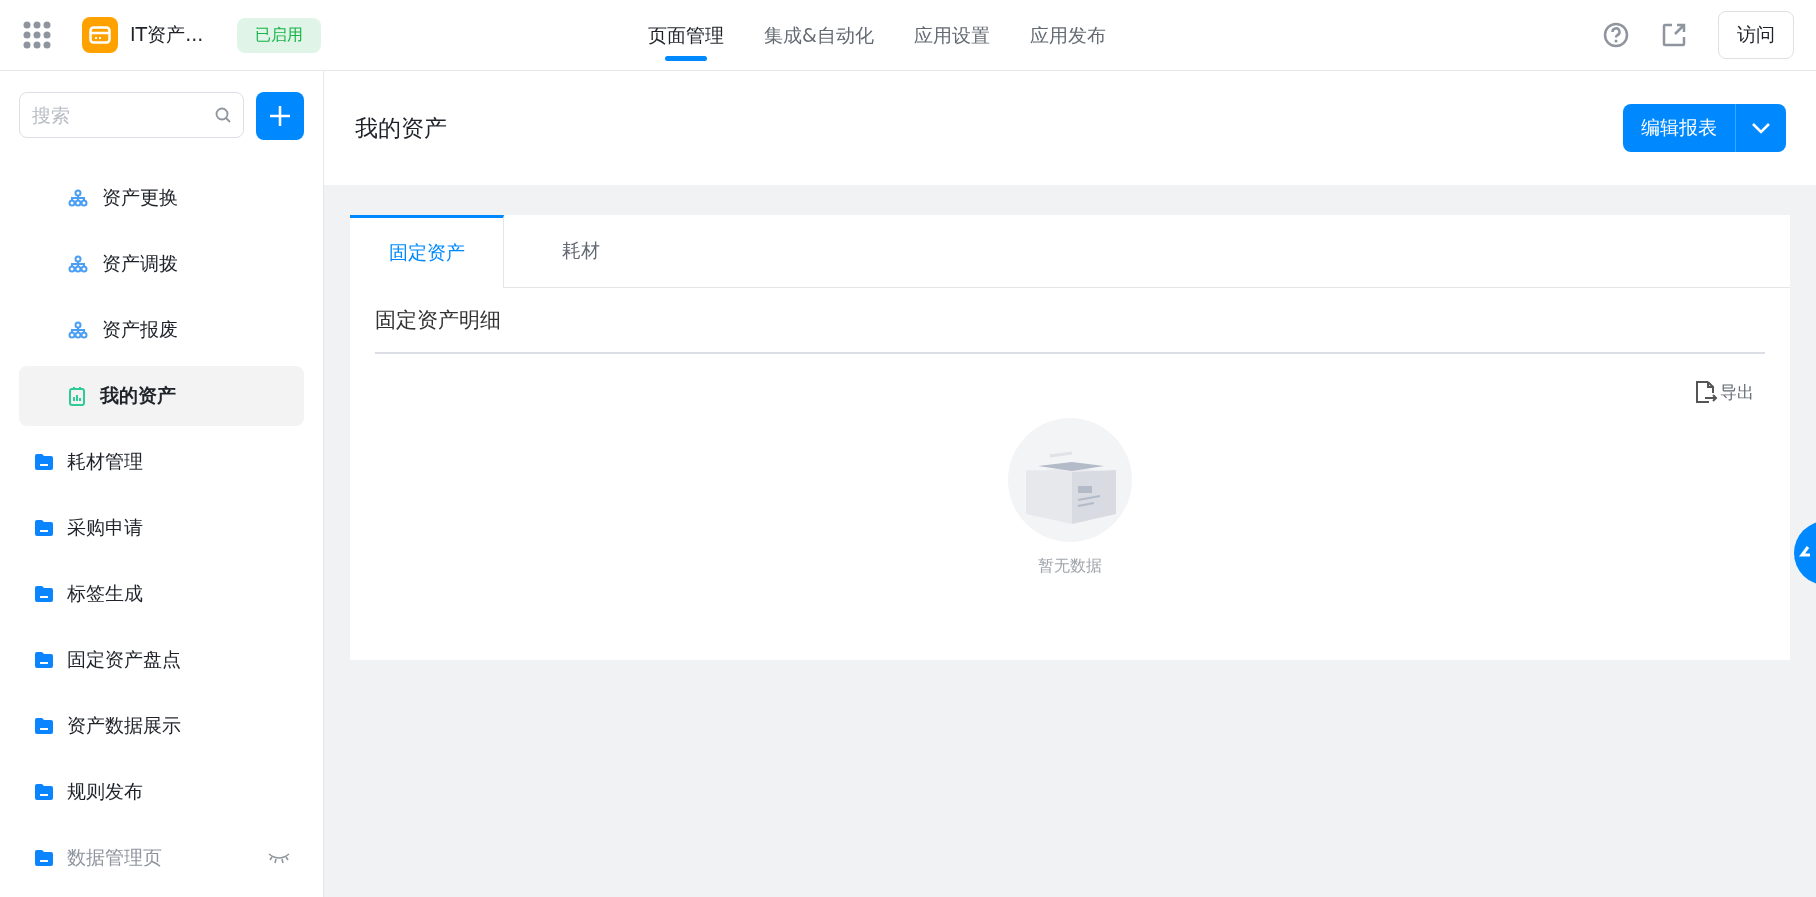 Image resolution: width=1816 pixels, height=897 pixels. What do you see at coordinates (161, 462) in the screenshot?
I see `sidebar-item: 耗材管理` at bounding box center [161, 462].